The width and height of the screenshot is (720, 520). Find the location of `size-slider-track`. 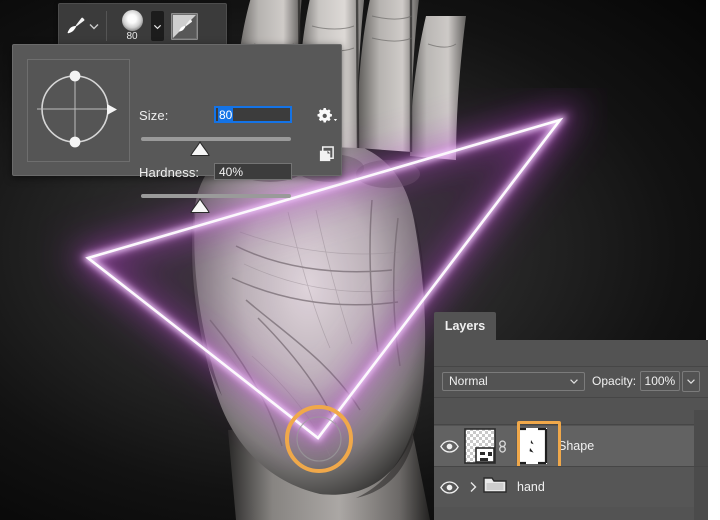

size-slider-track is located at coordinates (216, 139).